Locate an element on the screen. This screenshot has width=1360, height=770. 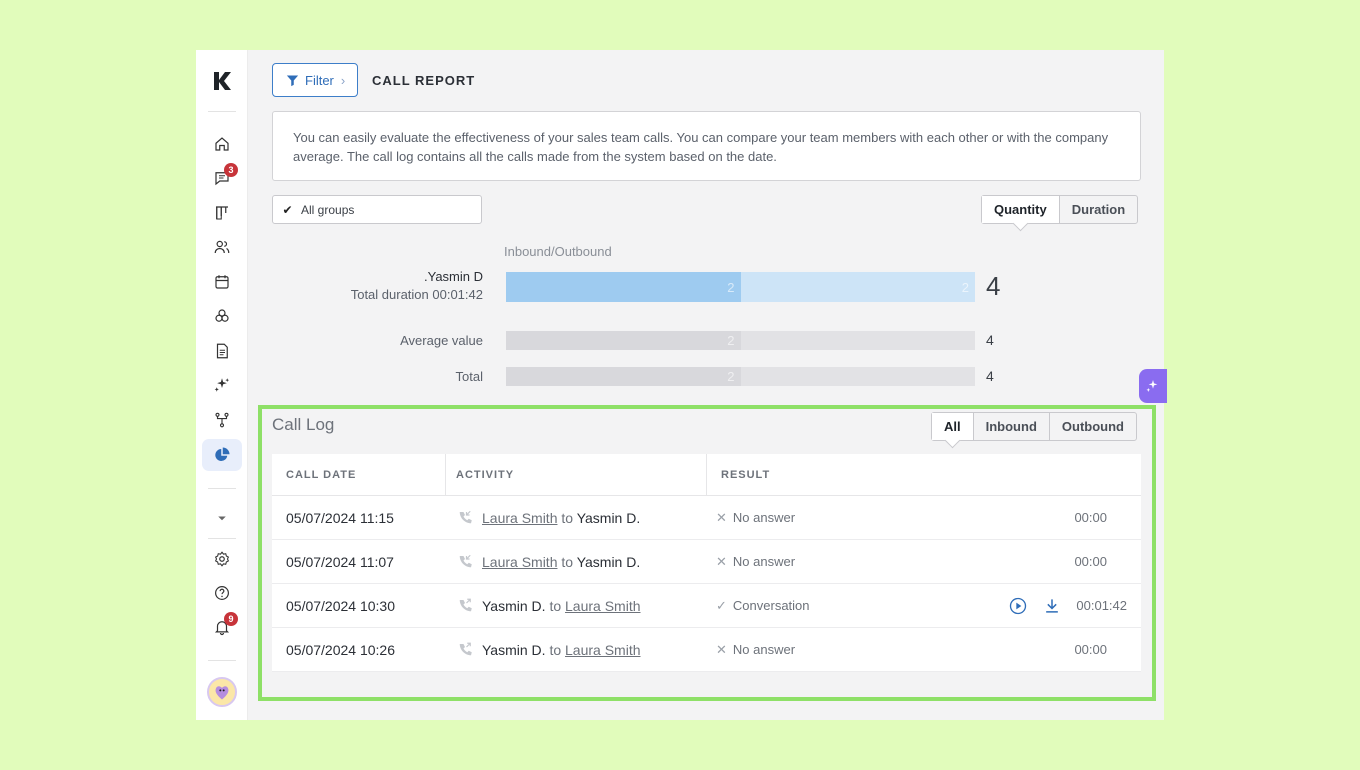
sidebar: 3 9 is located at coordinates (222, 385).